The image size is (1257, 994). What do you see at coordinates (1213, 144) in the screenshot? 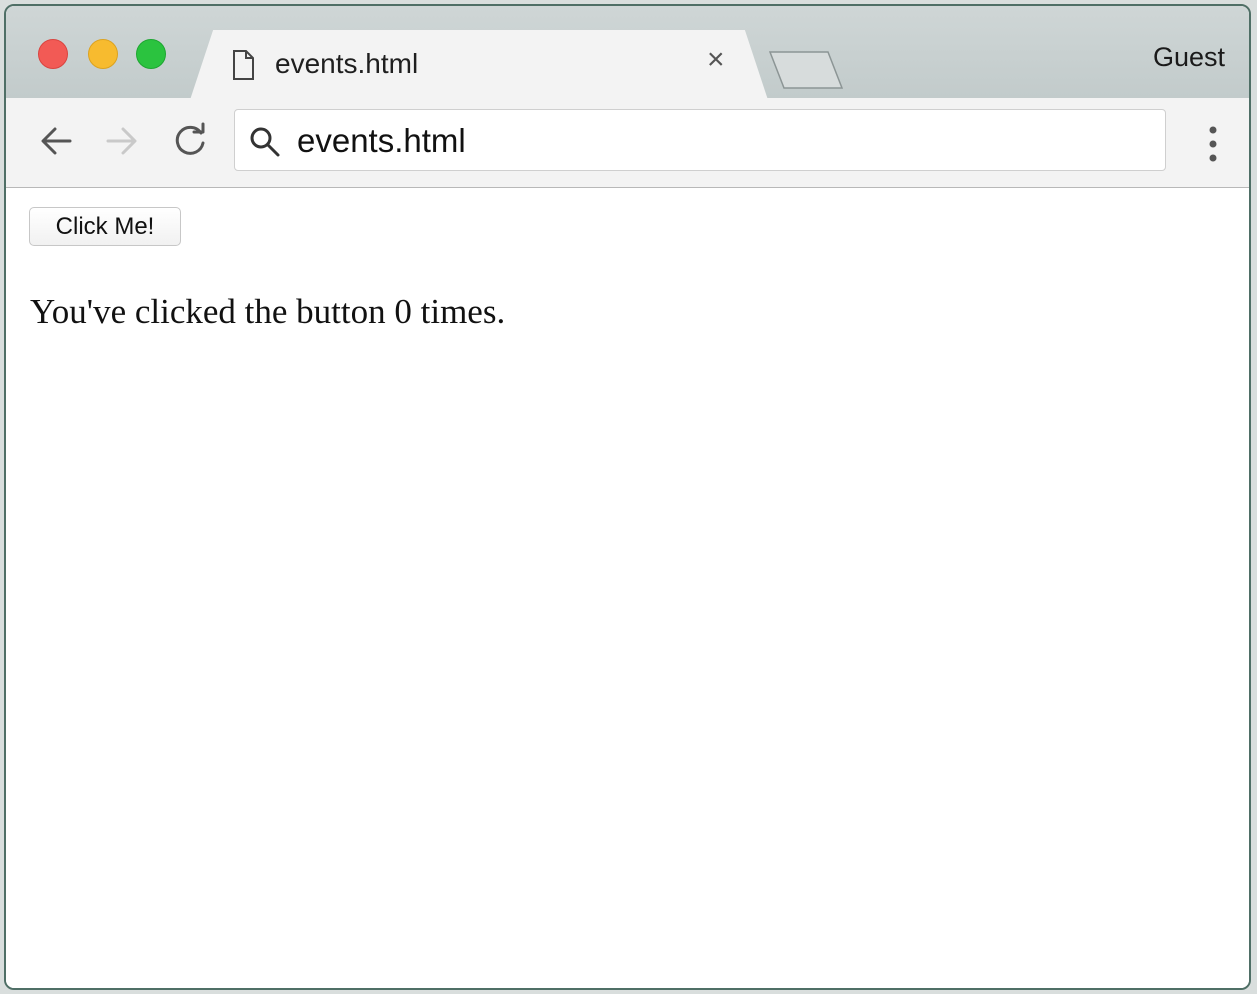
I see `kebab-menu-icon` at bounding box center [1213, 144].